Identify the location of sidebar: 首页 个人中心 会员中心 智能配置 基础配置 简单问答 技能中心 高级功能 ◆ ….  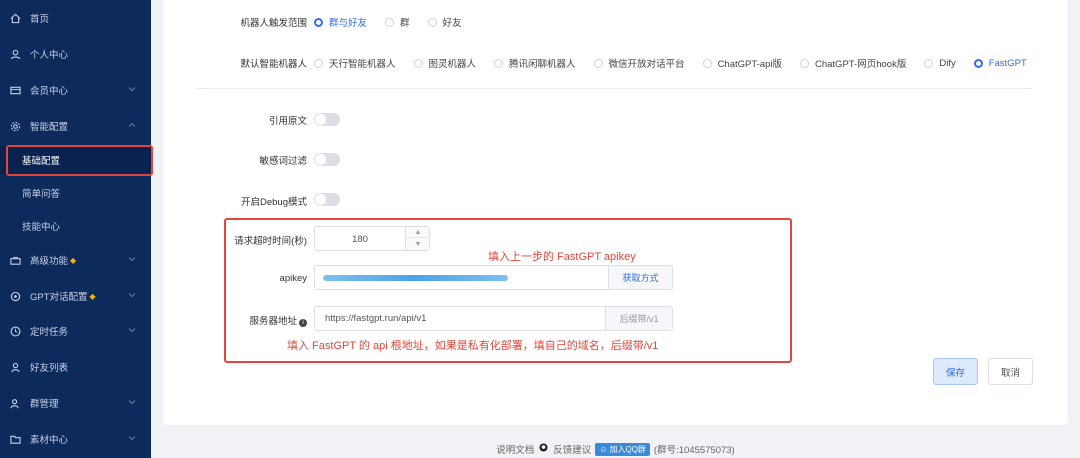
(75, 229).